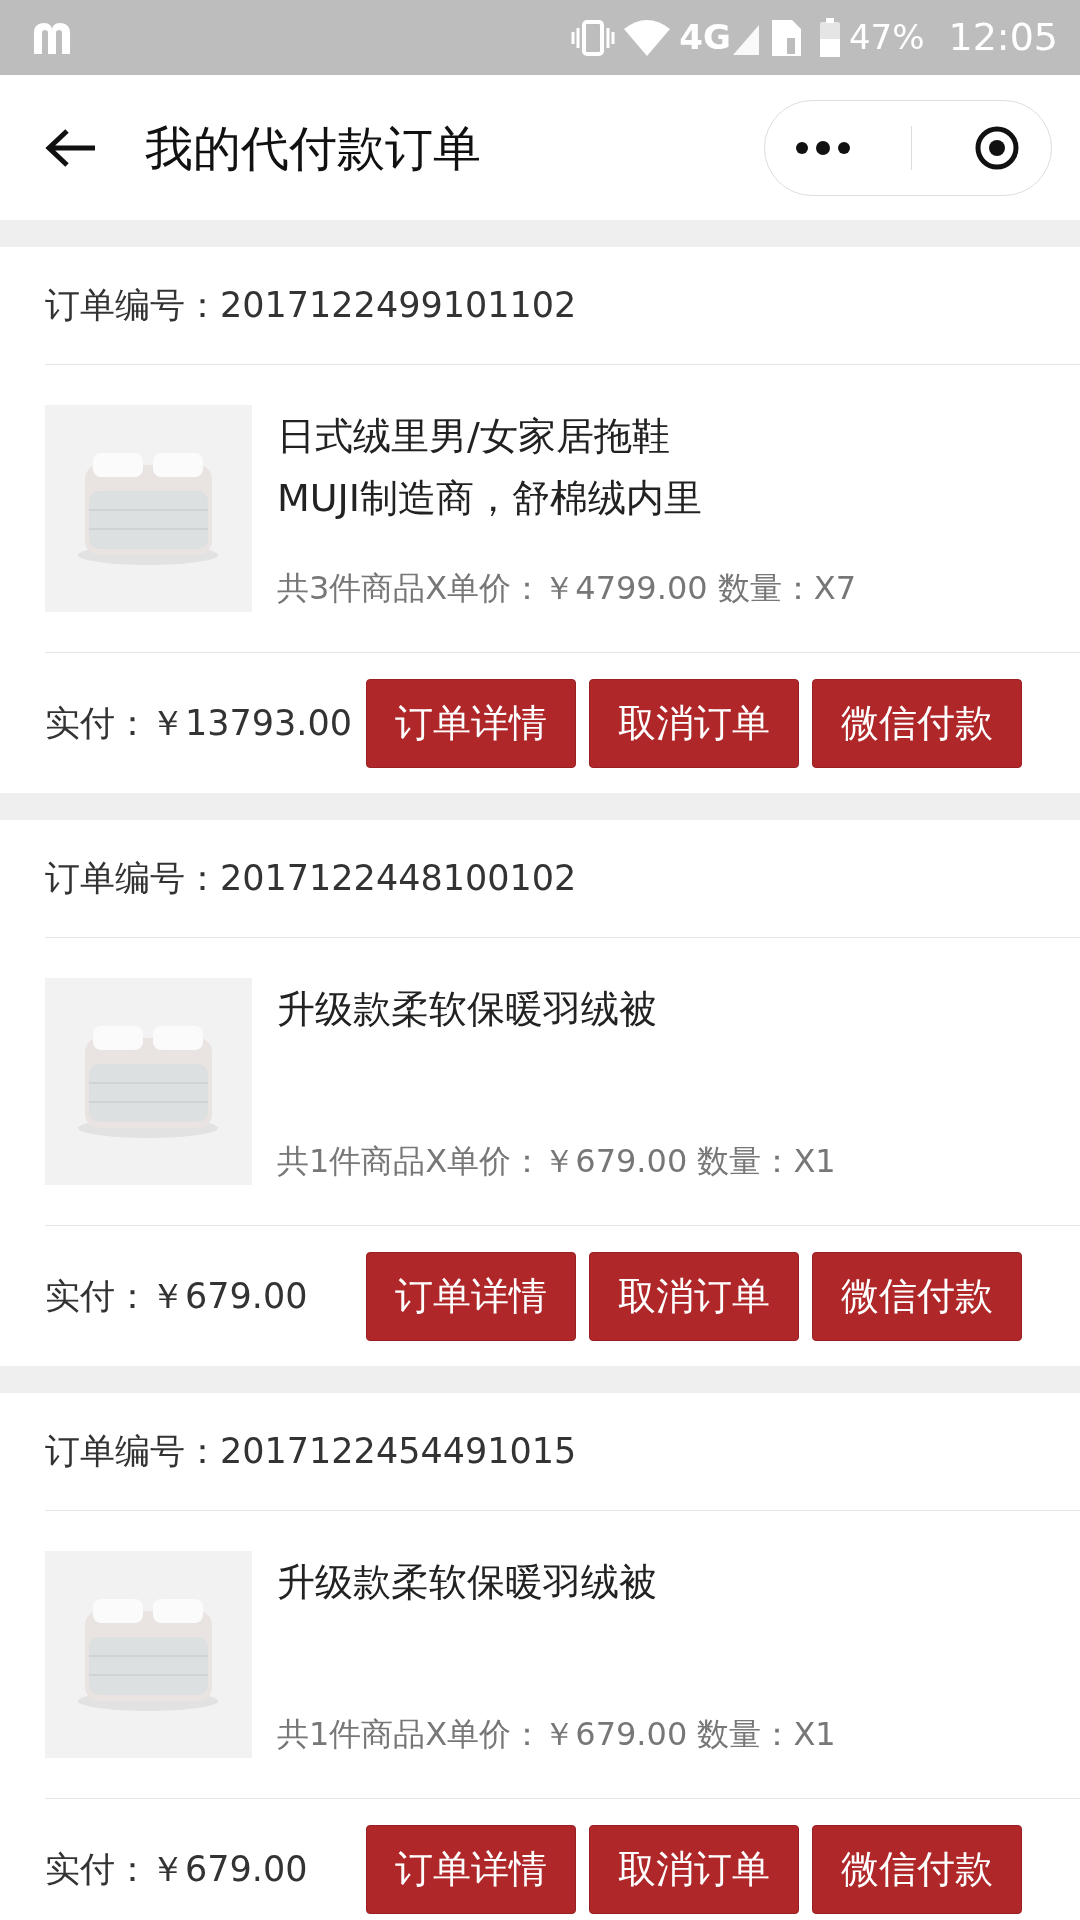  What do you see at coordinates (490, 498) in the screenshot?
I see `product-title: MUJI制造商，舒棉绒内里` at bounding box center [490, 498].